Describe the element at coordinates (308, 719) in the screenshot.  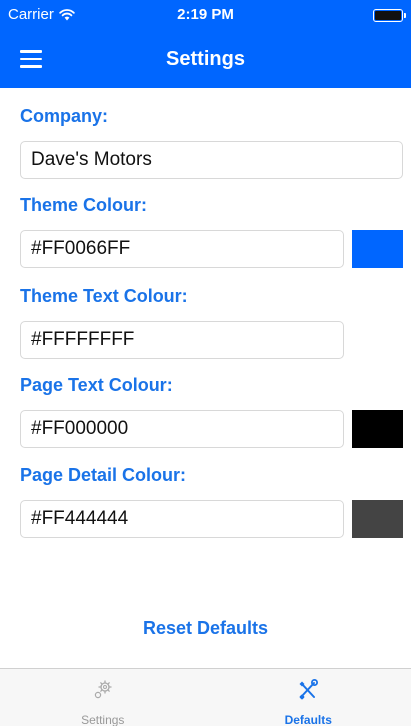
I see `tab-defaults-label: Defaults` at that location.